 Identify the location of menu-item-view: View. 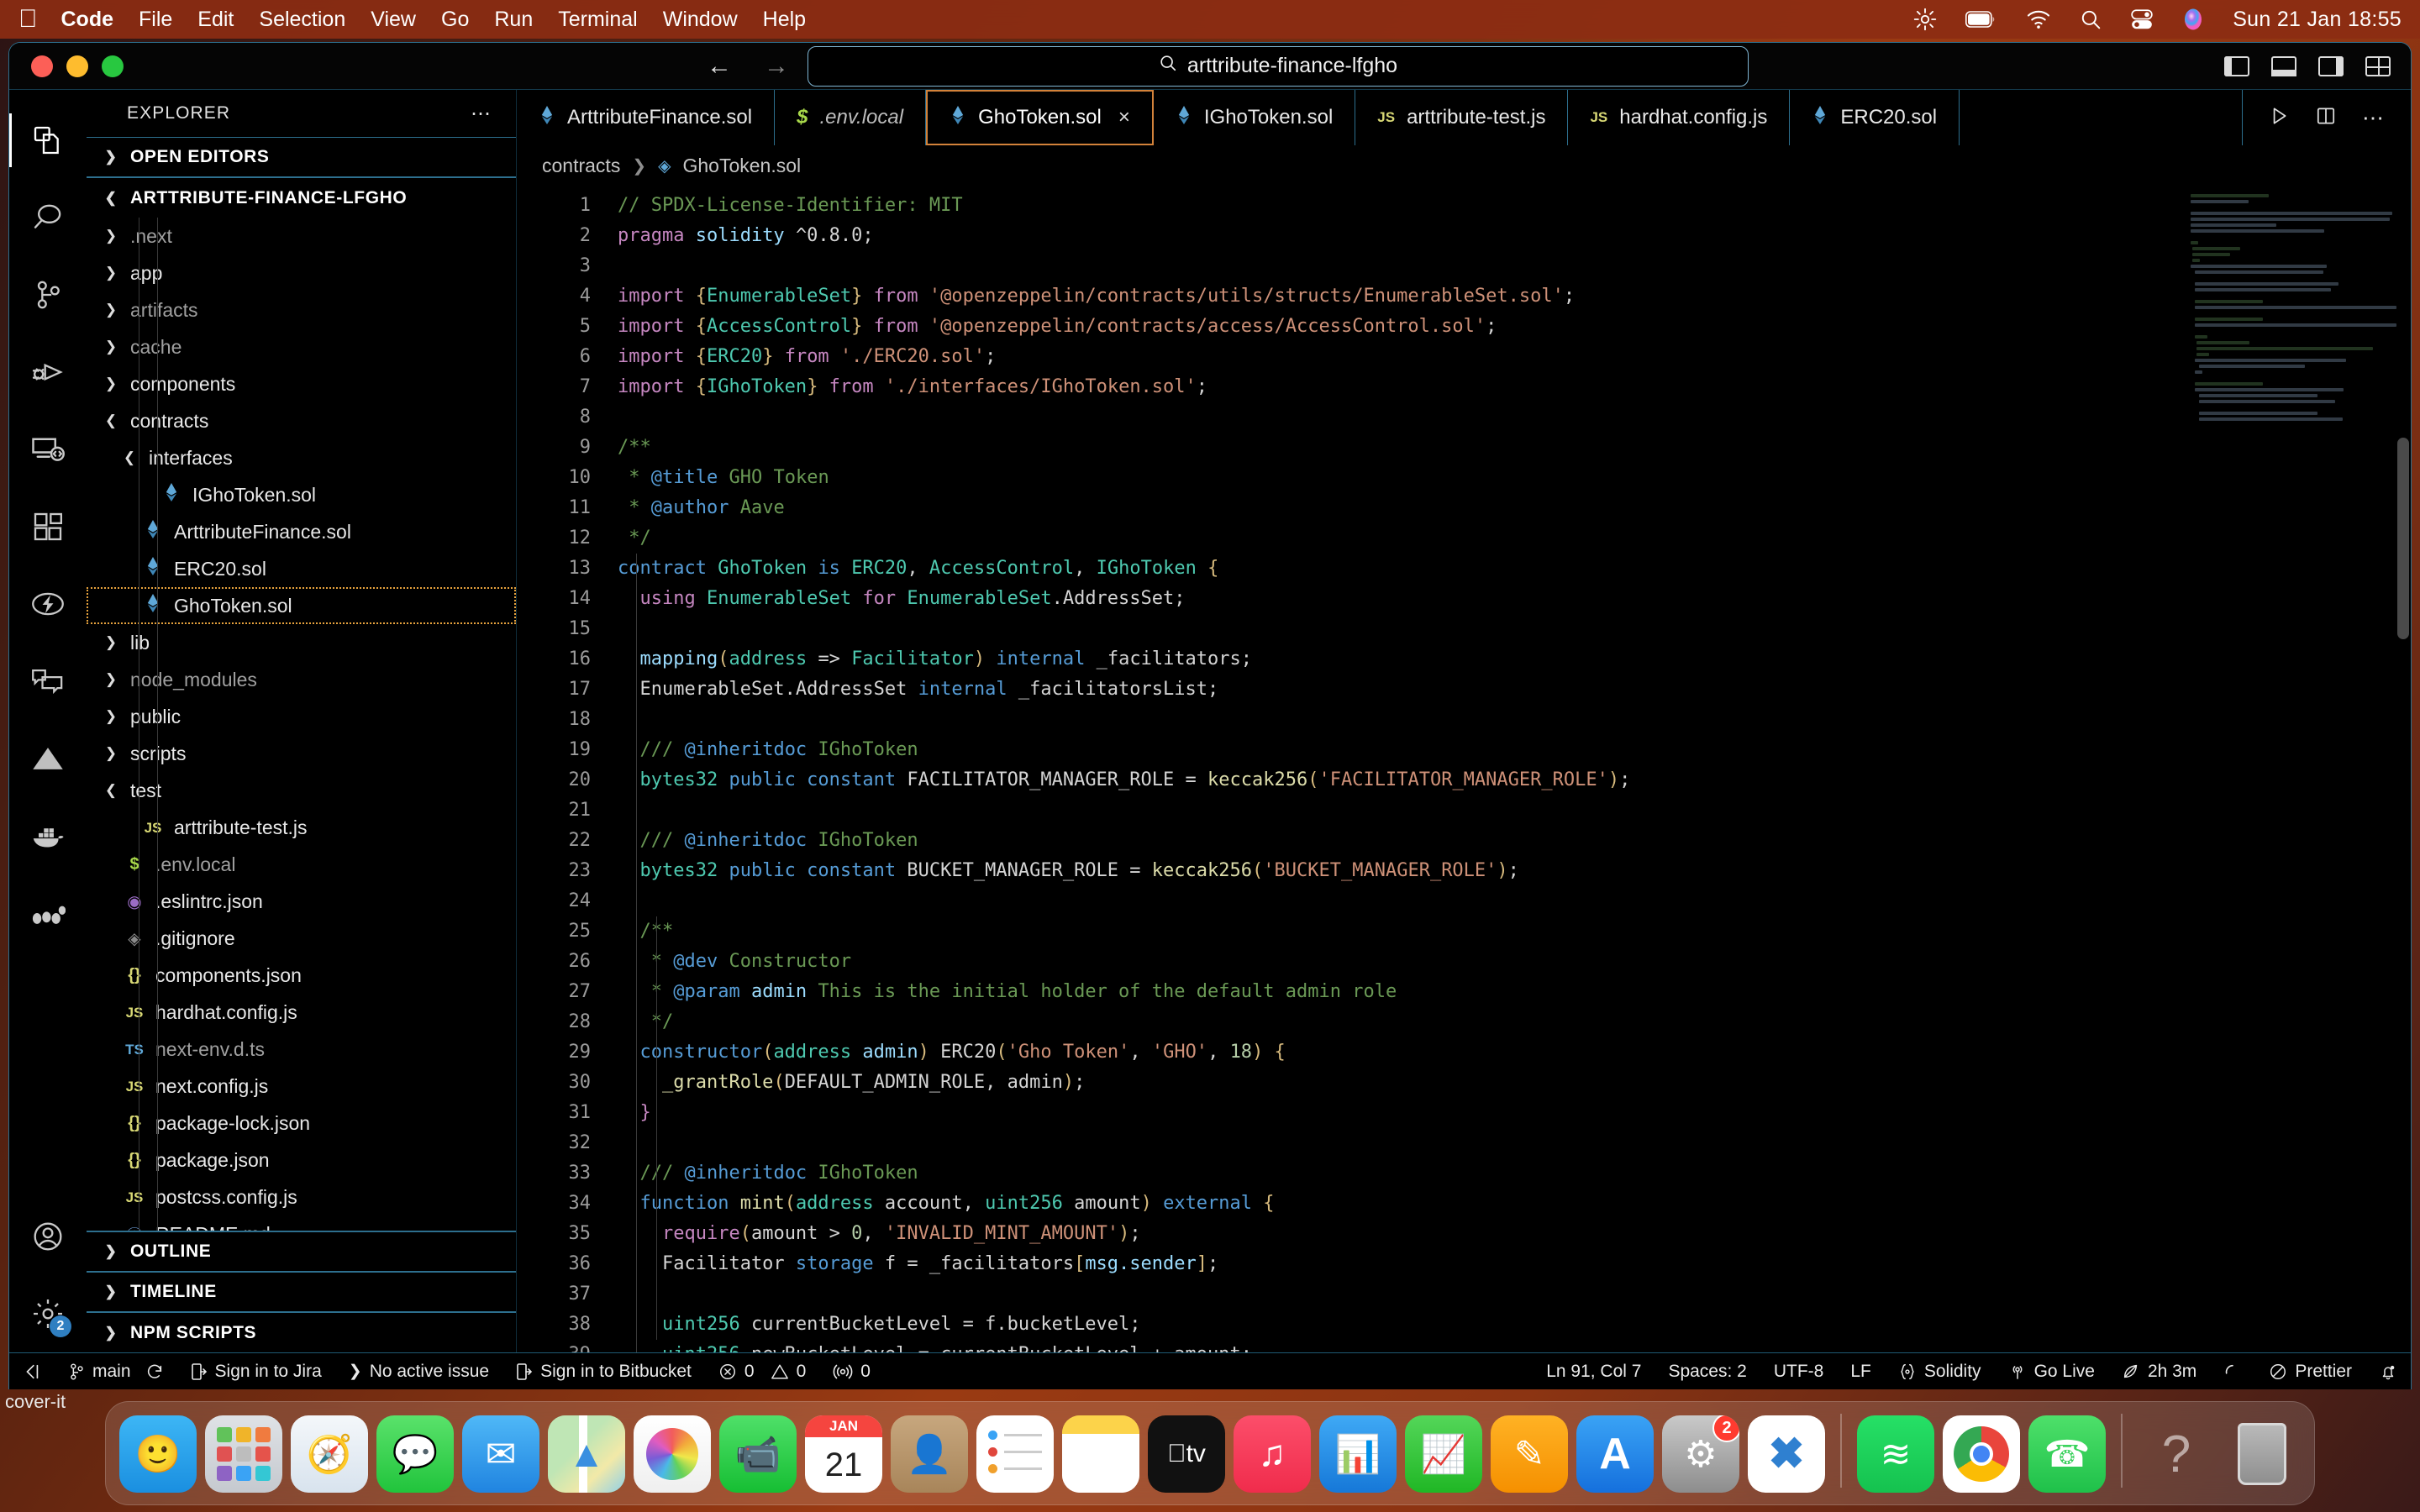
(393, 20).